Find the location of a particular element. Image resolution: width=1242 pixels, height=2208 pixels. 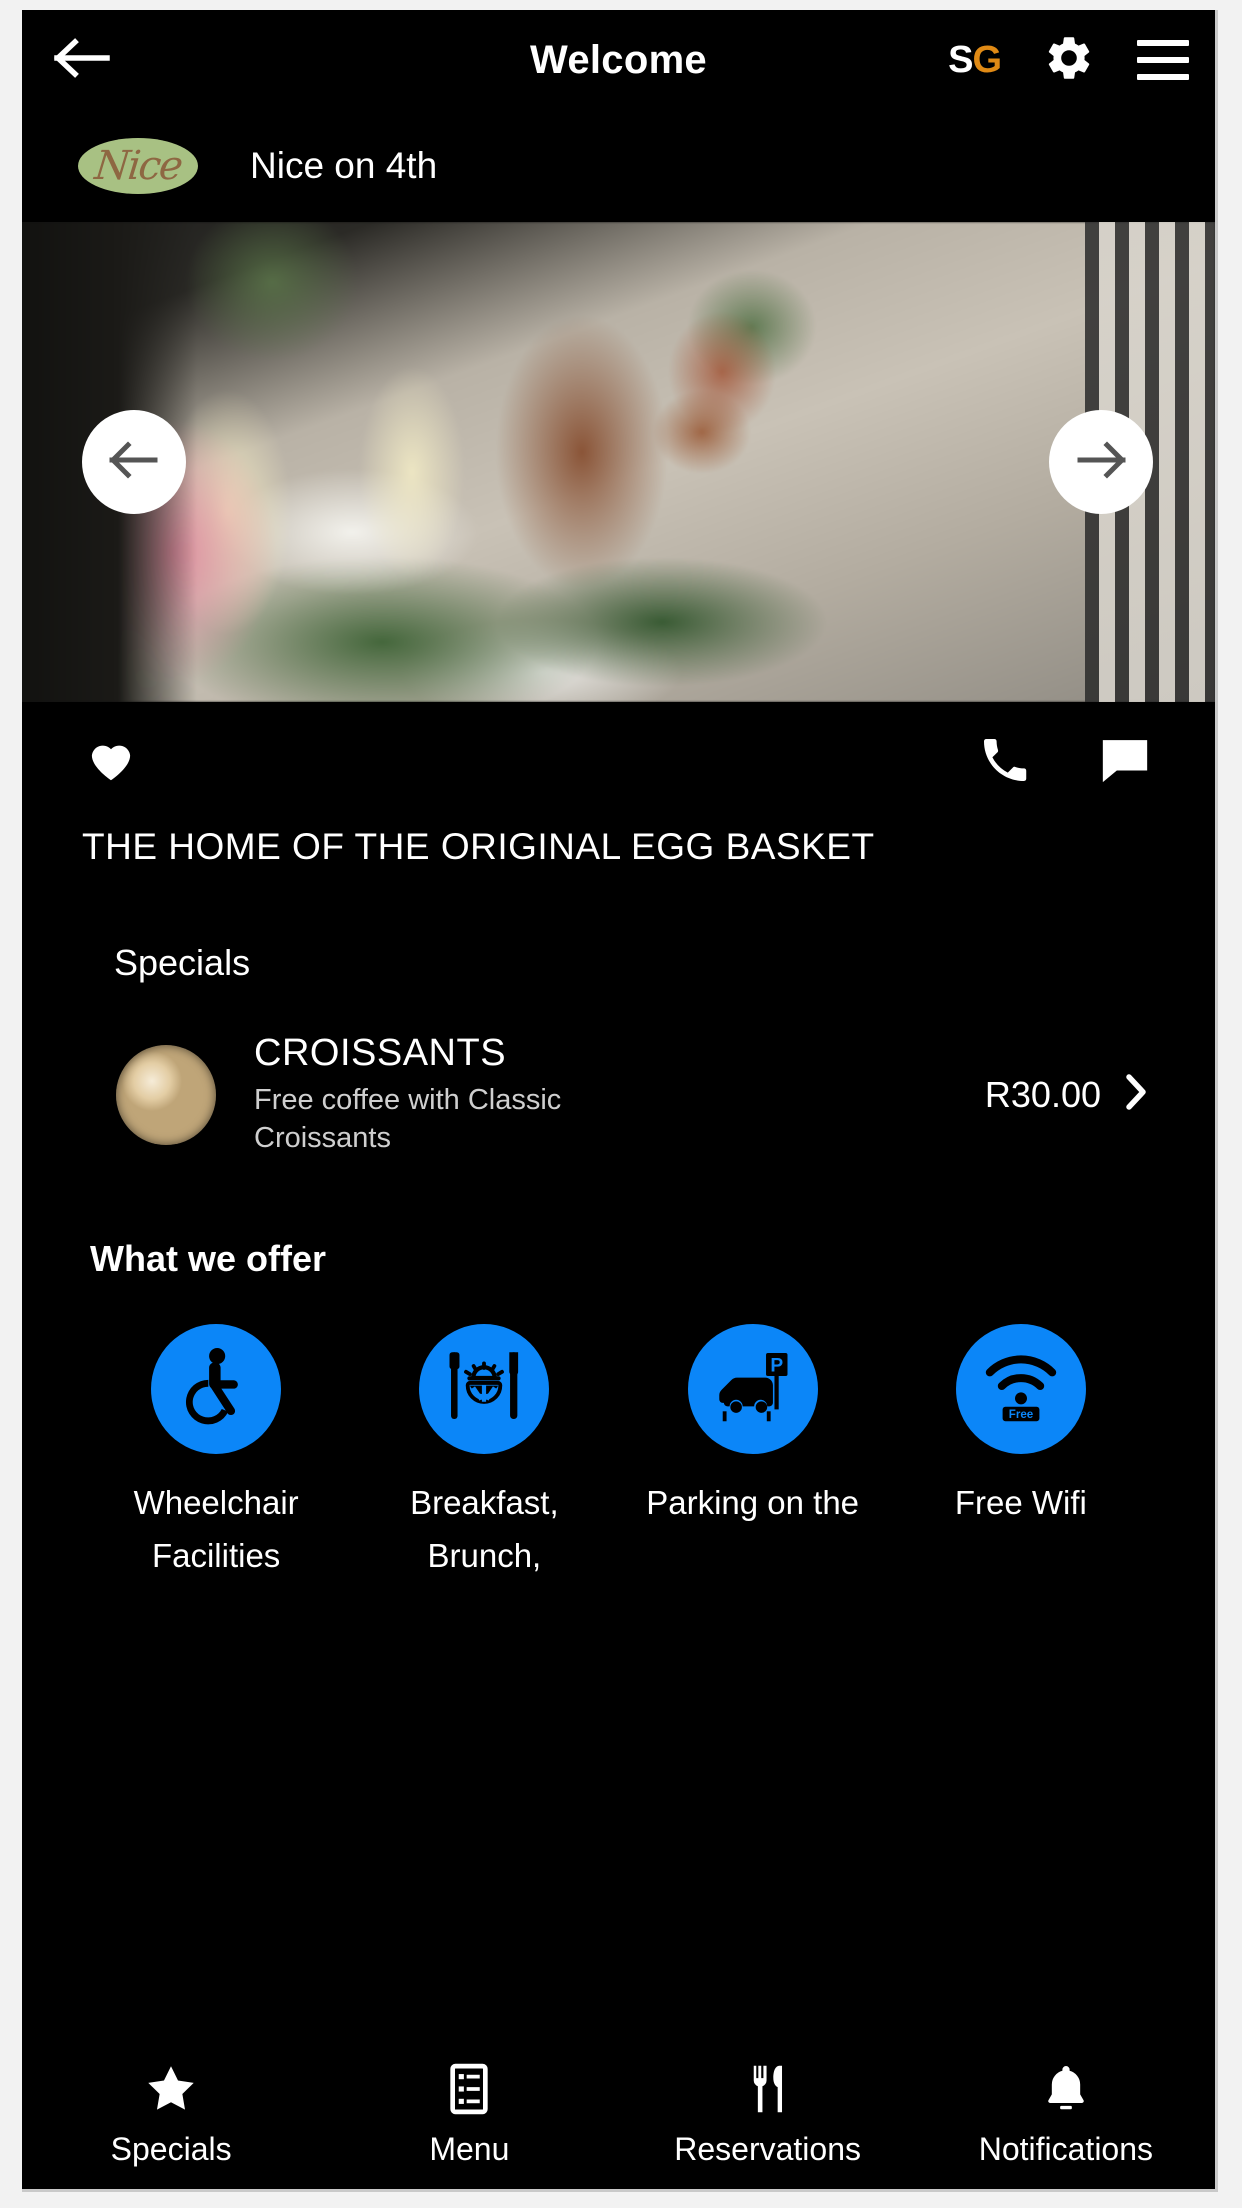

venue-row: Nice Nice on 4th is located at coordinates (618, 166).